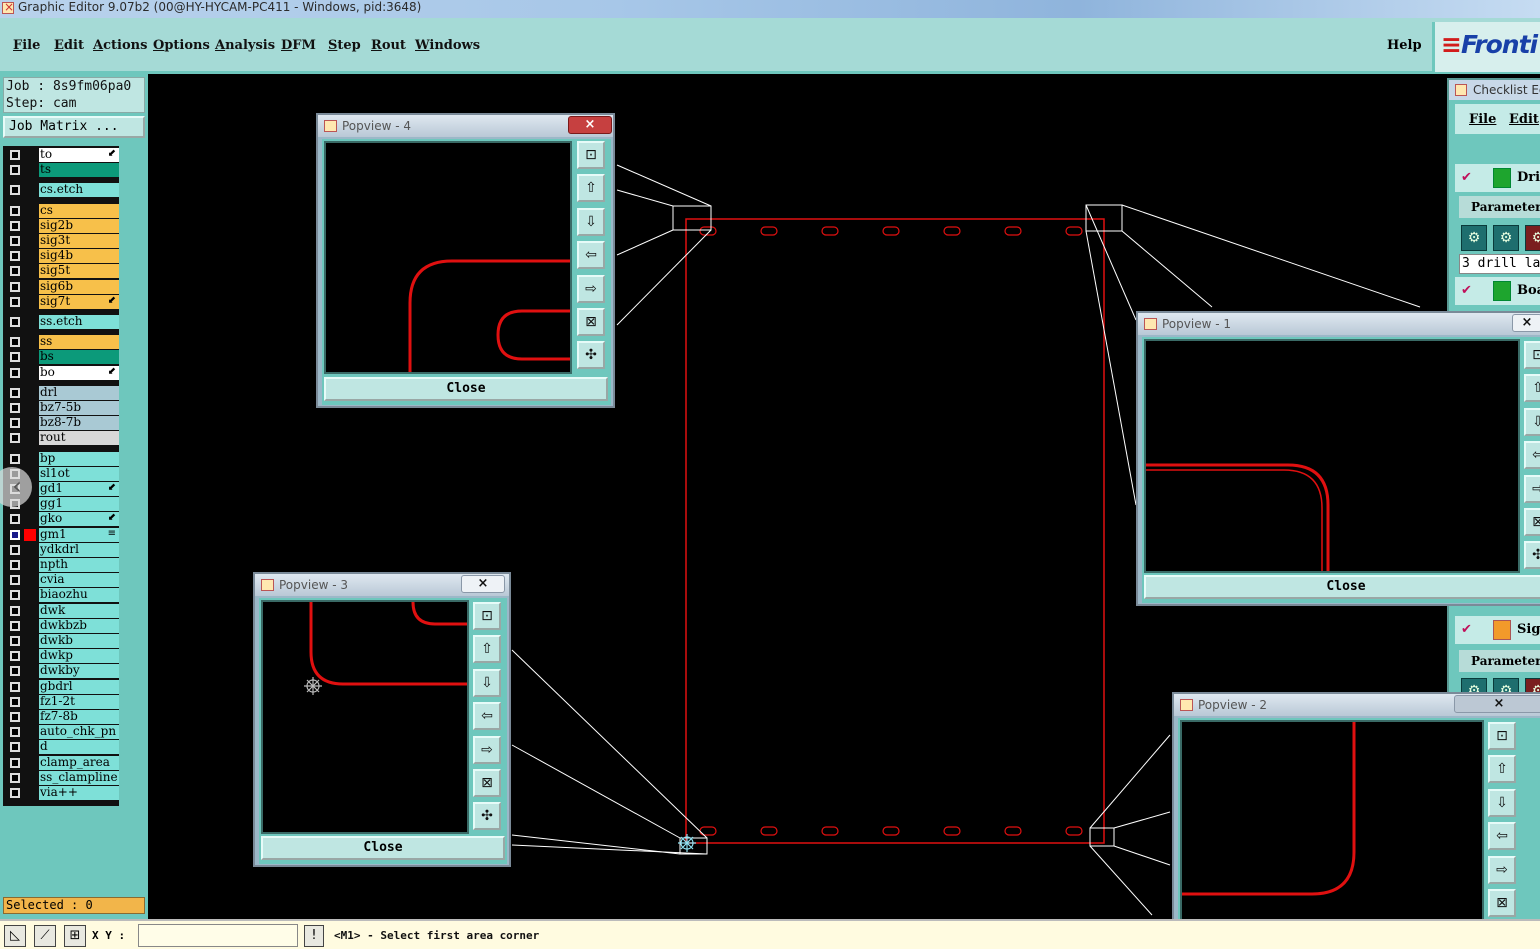  Describe the element at coordinates (61, 625) in the screenshot. I see `layer-row: dwkbzb` at that location.